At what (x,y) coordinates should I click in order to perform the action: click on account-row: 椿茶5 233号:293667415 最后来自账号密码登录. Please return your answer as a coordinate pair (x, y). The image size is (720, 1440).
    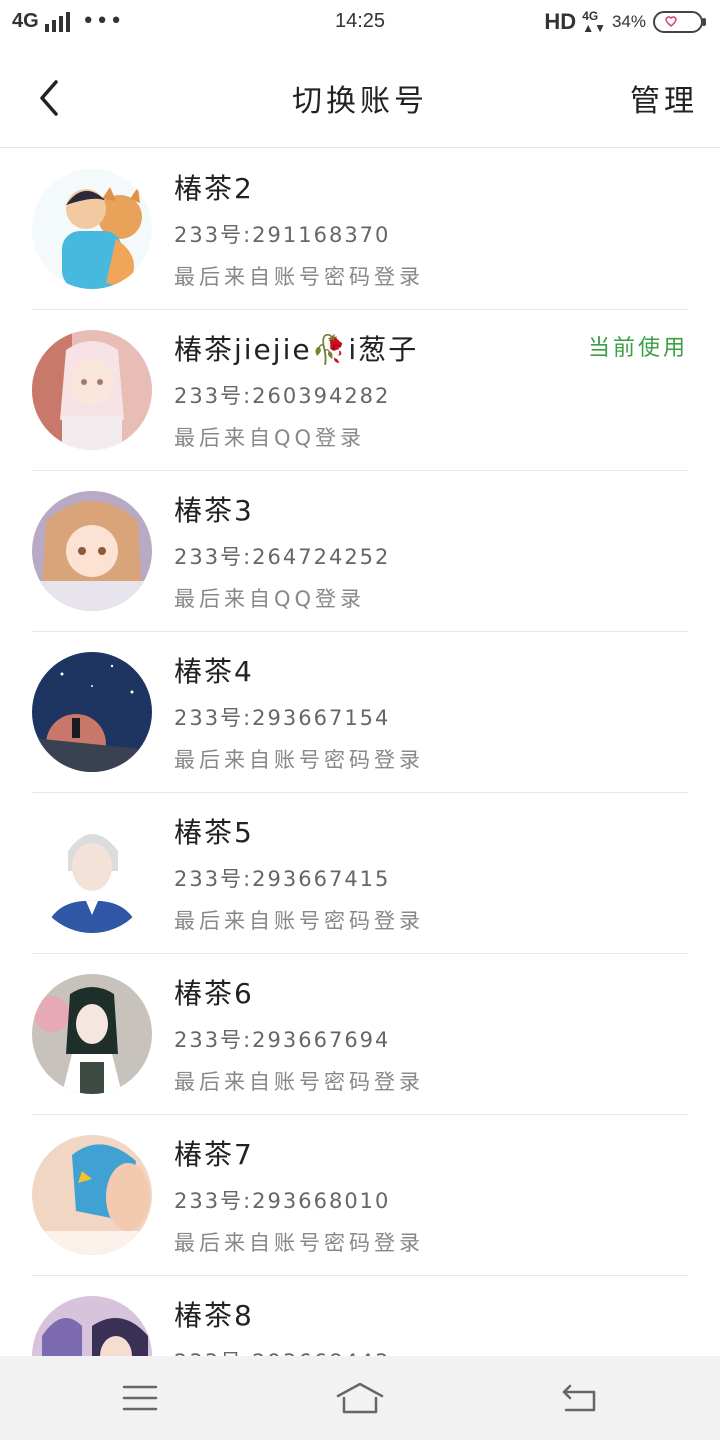
    Looking at the image, I should click on (360, 873).